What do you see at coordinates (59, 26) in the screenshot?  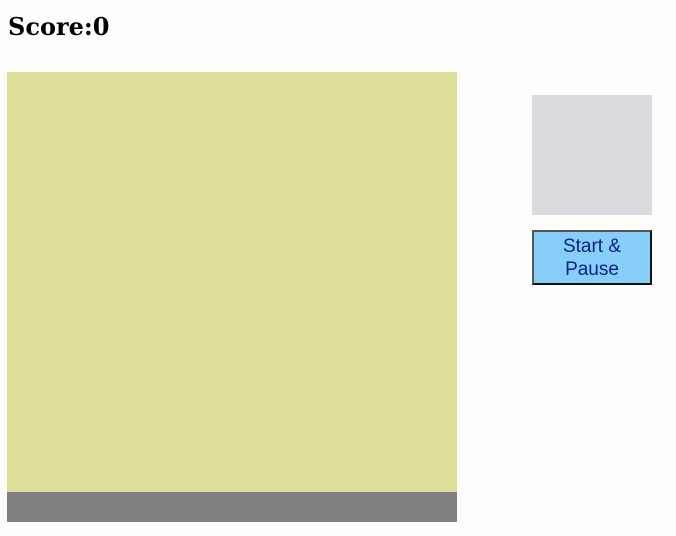 I see `score-display: Score:0` at bounding box center [59, 26].